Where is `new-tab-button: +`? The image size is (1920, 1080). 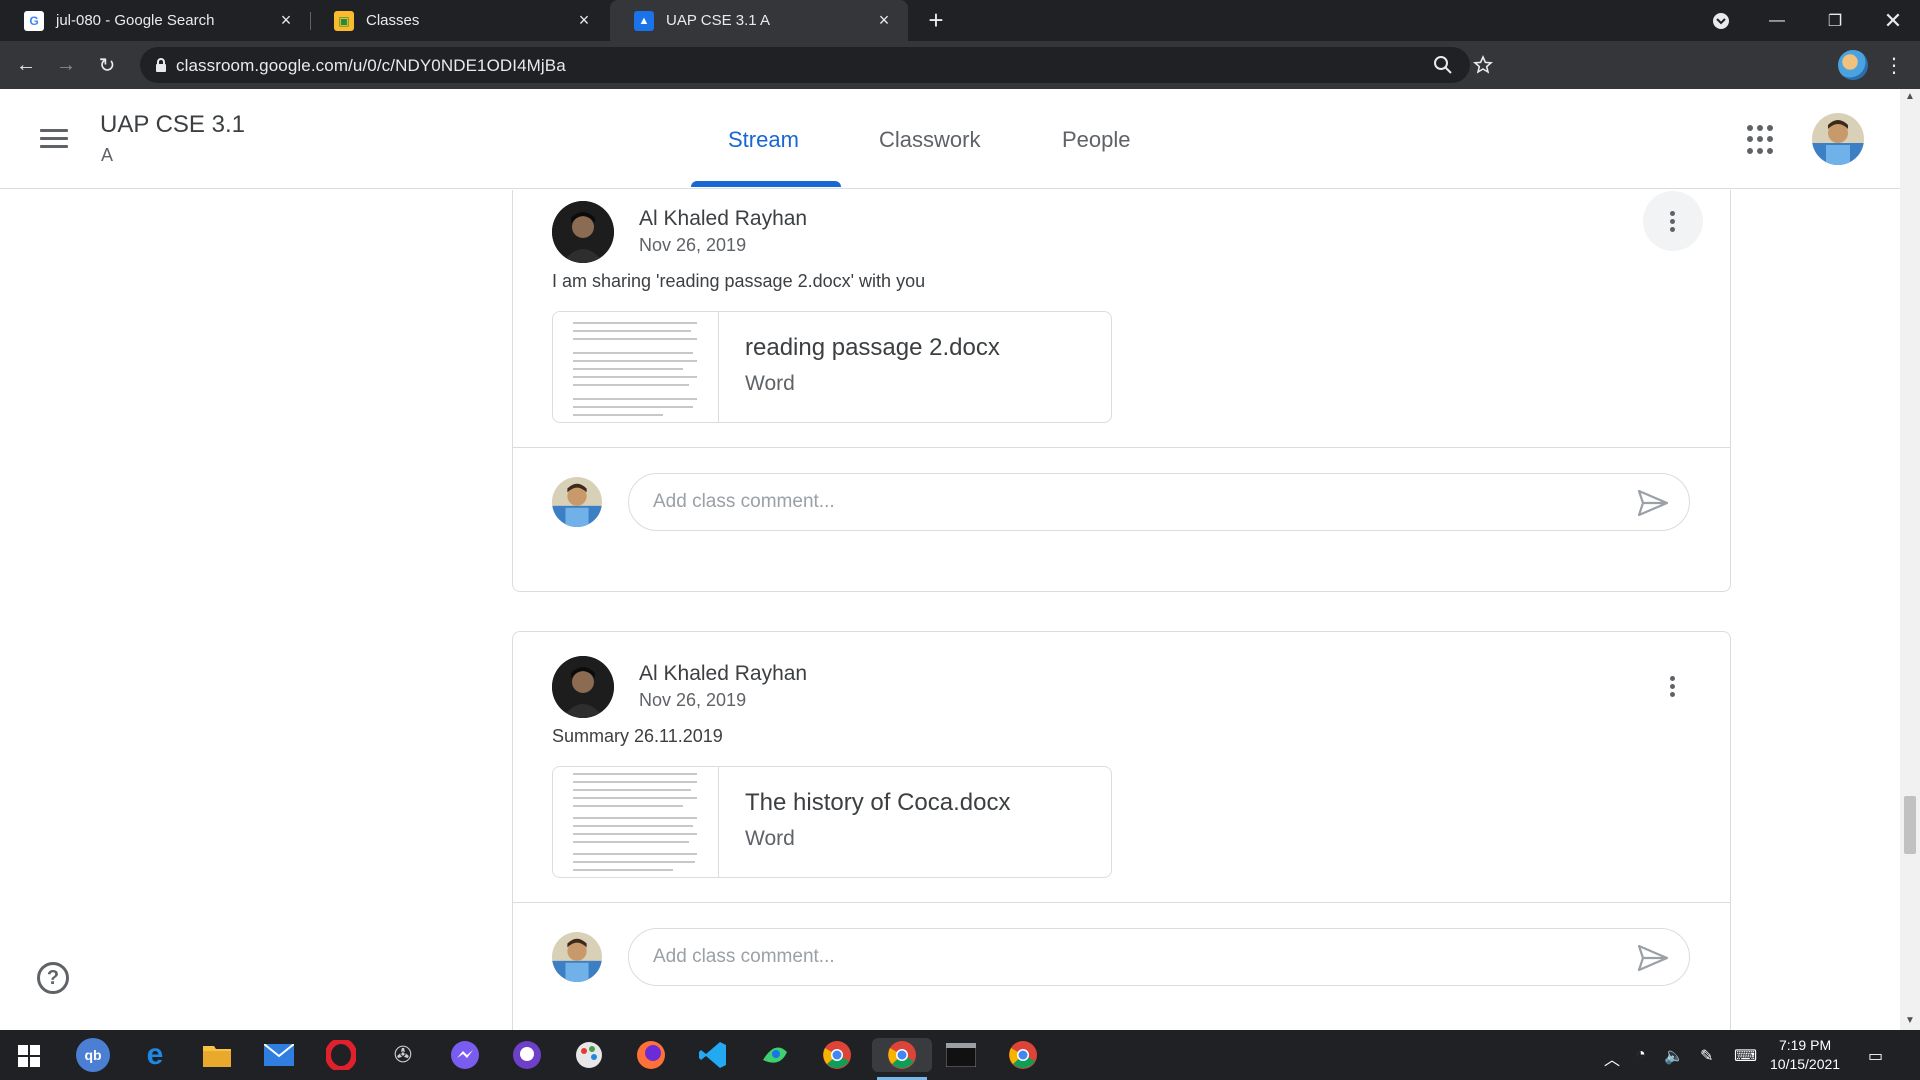
new-tab-button: + is located at coordinates (936, 20).